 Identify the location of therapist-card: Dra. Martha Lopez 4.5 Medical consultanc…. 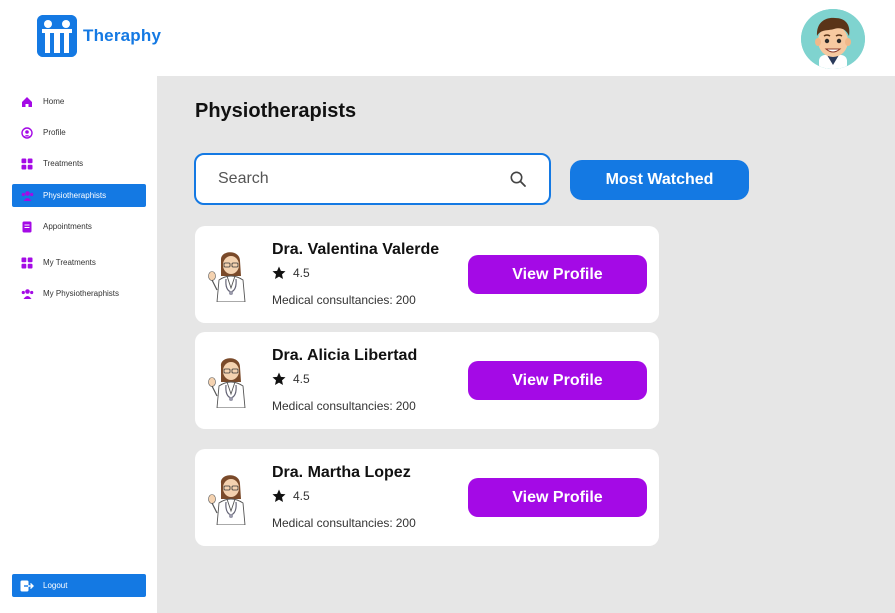
(427, 497).